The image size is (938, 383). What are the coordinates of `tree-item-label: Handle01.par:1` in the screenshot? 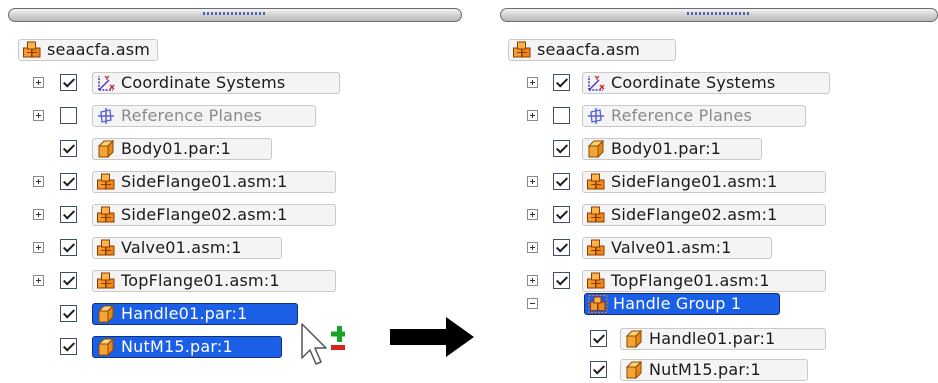 It's located at (723, 339).